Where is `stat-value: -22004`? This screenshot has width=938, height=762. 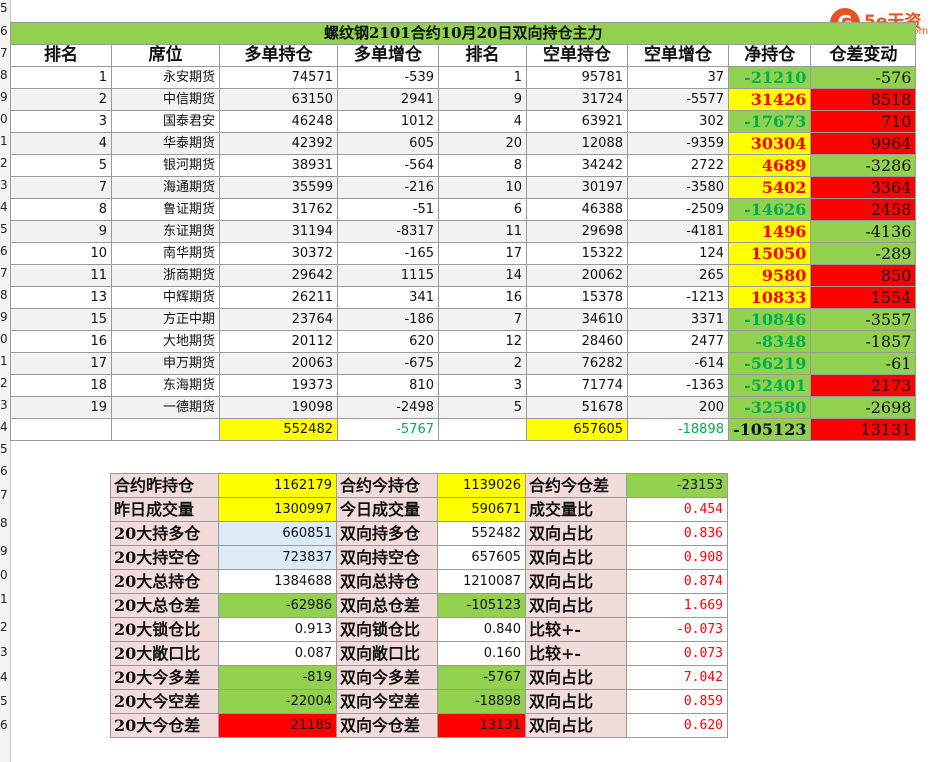
stat-value: -22004 is located at coordinates (277, 701).